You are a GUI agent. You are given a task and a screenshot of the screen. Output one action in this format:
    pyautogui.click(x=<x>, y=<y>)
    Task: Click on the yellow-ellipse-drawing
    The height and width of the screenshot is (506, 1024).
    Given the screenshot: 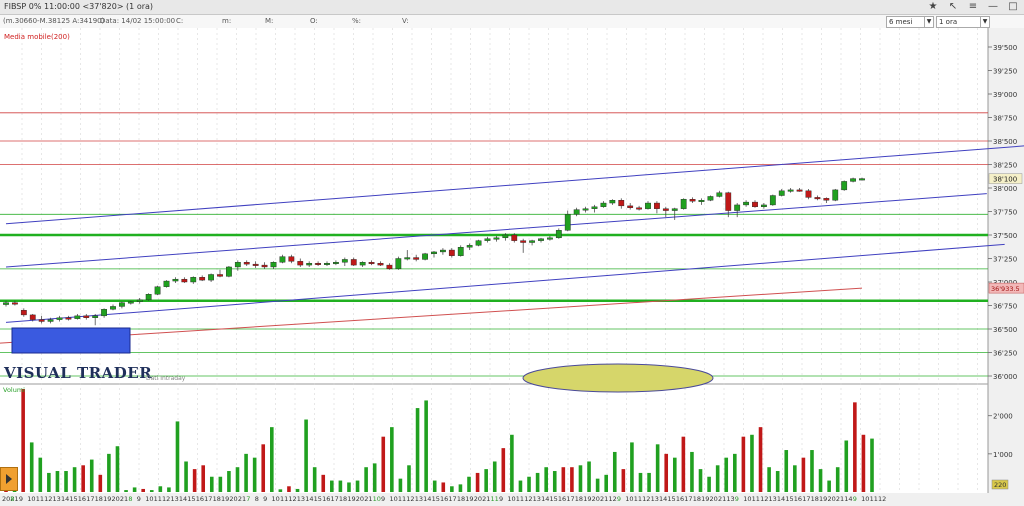 What is the action you would take?
    pyautogui.click(x=618, y=378)
    